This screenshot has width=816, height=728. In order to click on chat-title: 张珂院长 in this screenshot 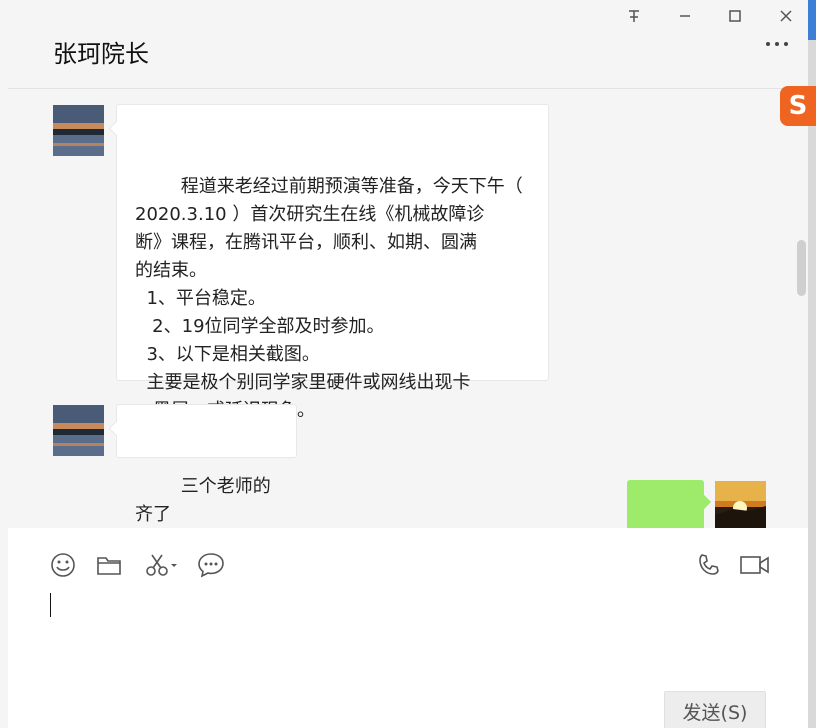, I will do `click(101, 54)`.